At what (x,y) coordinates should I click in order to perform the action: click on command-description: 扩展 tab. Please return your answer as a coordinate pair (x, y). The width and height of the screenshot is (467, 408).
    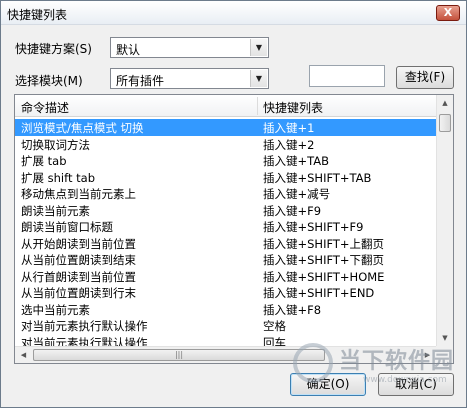
    Looking at the image, I should click on (44, 161).